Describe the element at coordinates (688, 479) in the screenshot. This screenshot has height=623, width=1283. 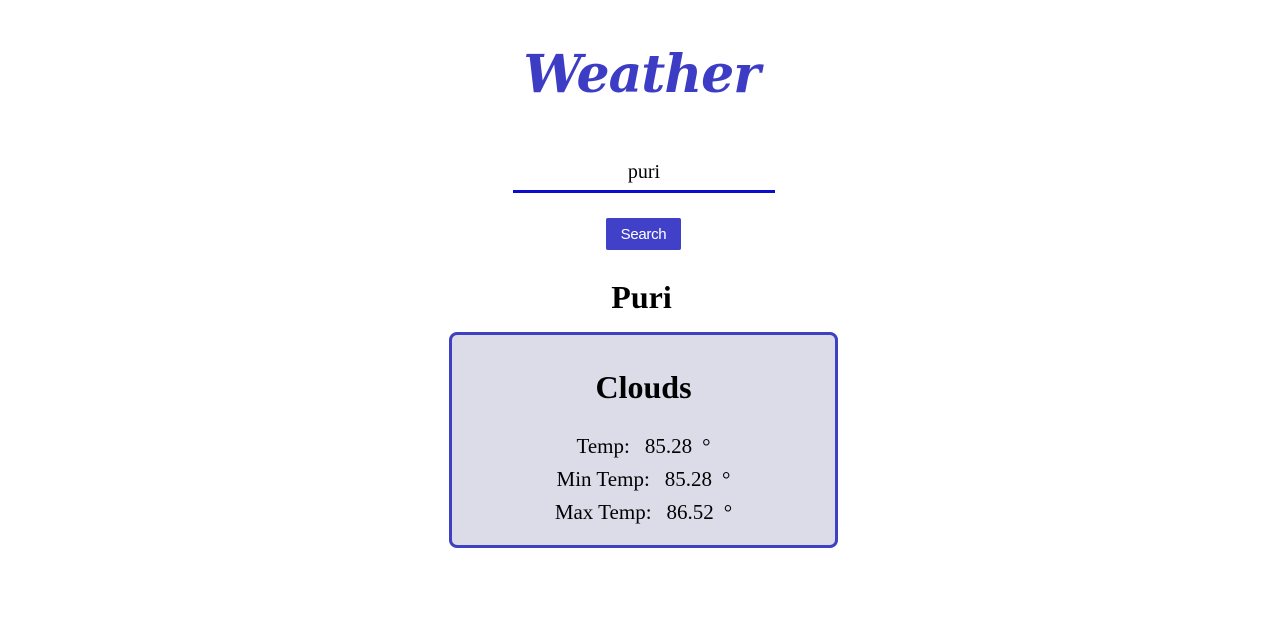
I see `min-temp-value: 85.28` at that location.